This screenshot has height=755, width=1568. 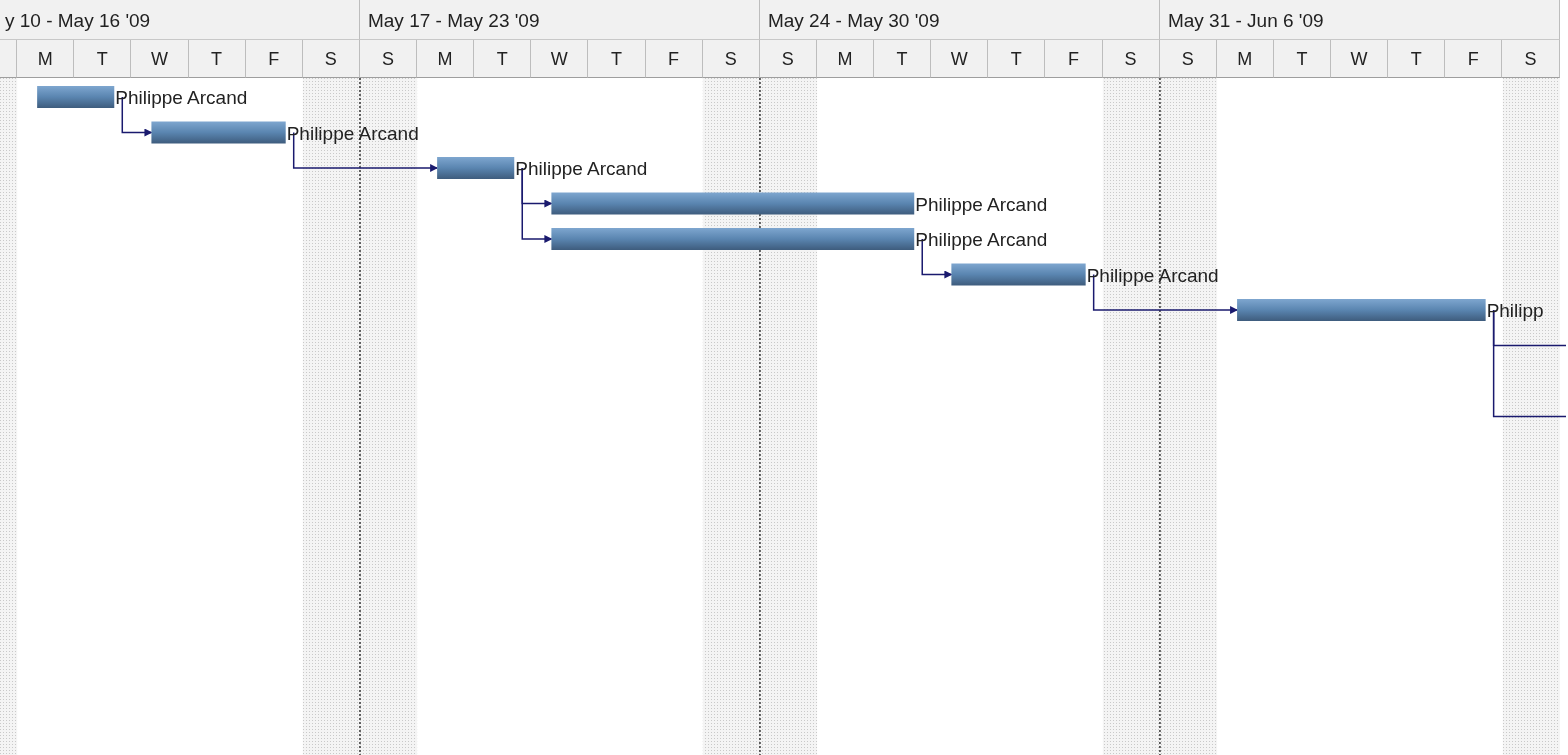 I want to click on week-header: May 17 - May 23 '09, so click(x=559, y=20).